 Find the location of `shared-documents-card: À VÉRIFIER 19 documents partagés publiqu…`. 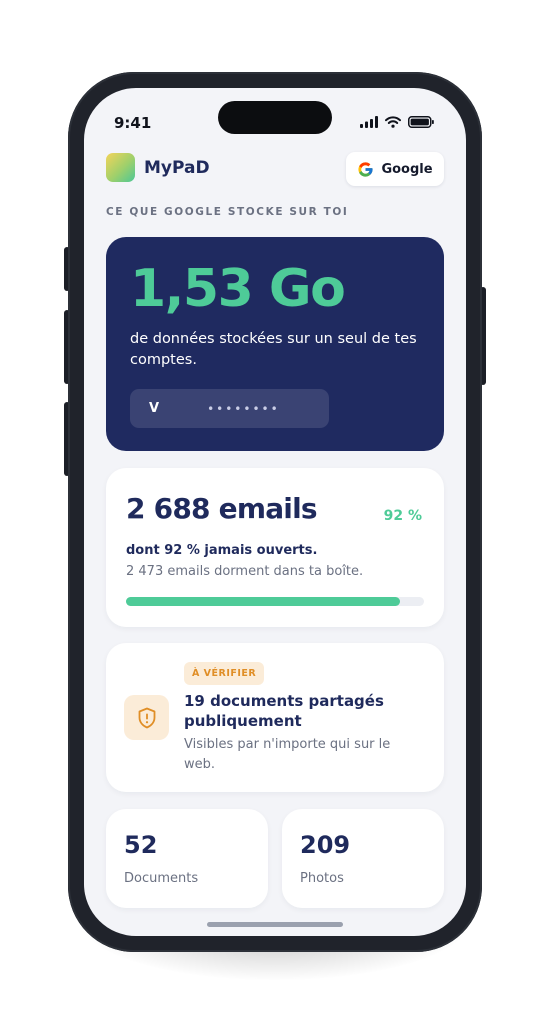

shared-documents-card: À VÉRIFIER 19 documents partagés publiqu… is located at coordinates (275, 717).